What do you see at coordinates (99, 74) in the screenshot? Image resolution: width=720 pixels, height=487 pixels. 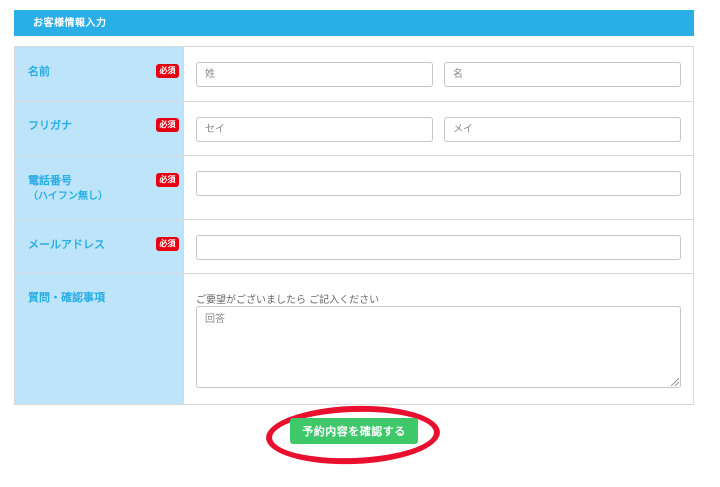 I see `name-label-cell: 名前 必須` at bounding box center [99, 74].